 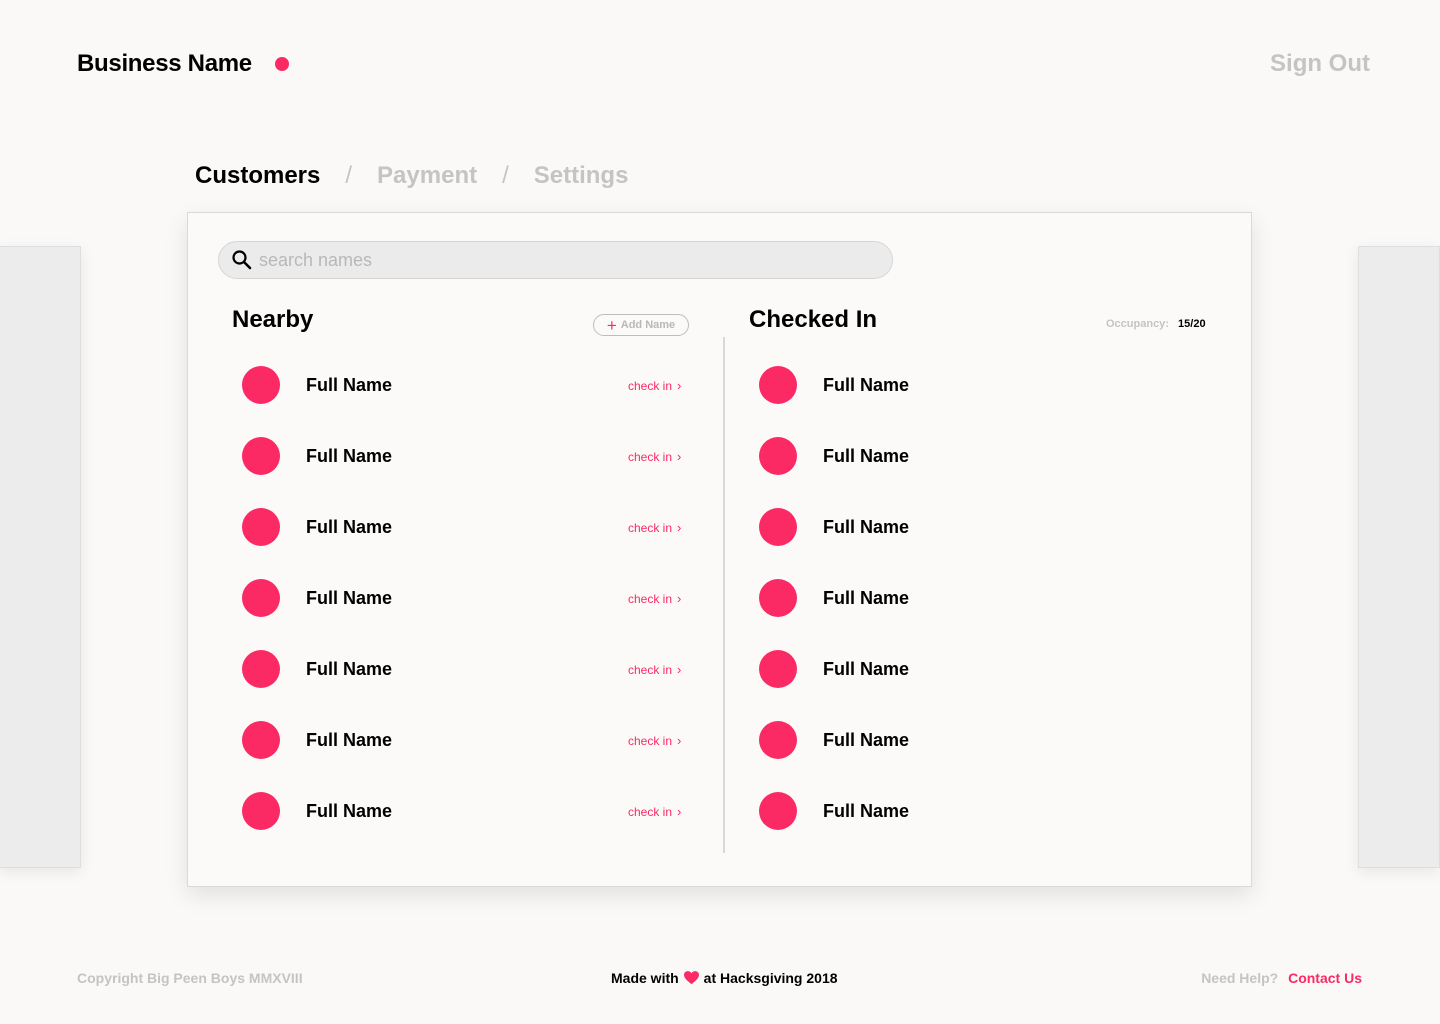 What do you see at coordinates (1192, 324) in the screenshot?
I see `occupancy-value: 15/20` at bounding box center [1192, 324].